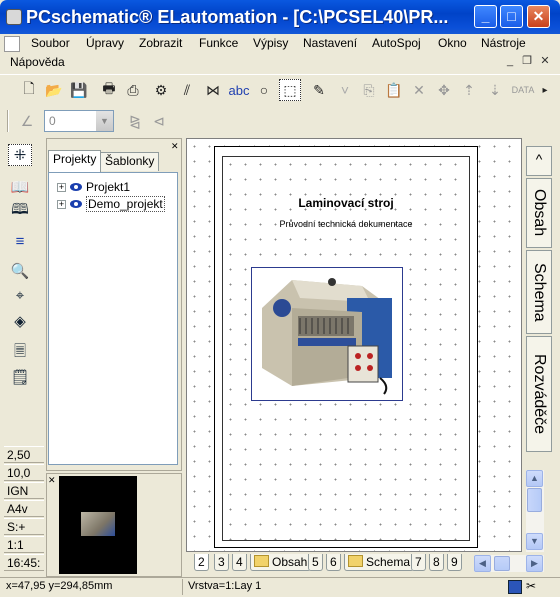 The image size is (560, 597). Describe the element at coordinates (20, 155) in the screenshot. I see `grid-select-icon: ⁜` at that location.